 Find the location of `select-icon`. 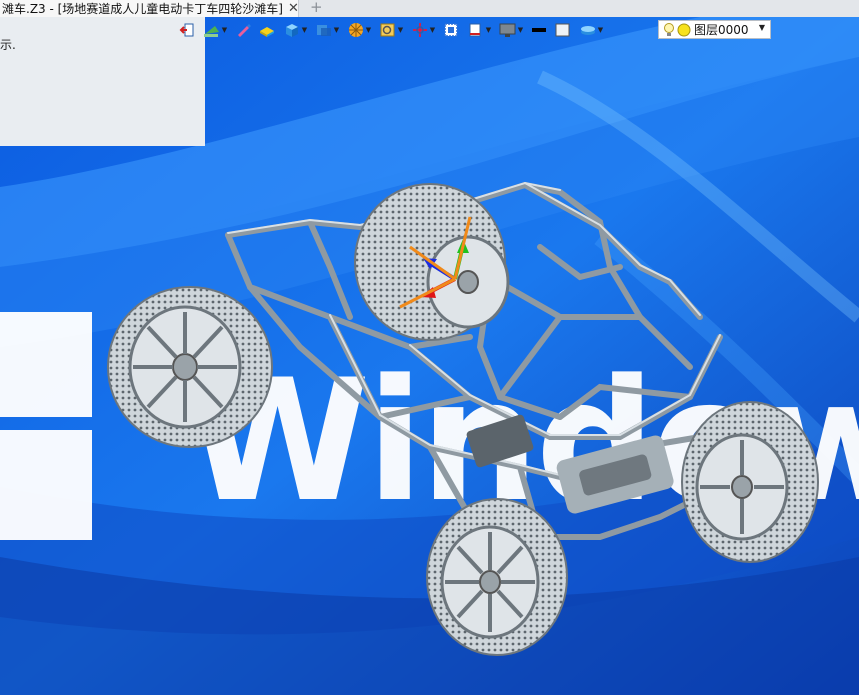

select-icon is located at coordinates (451, 30).